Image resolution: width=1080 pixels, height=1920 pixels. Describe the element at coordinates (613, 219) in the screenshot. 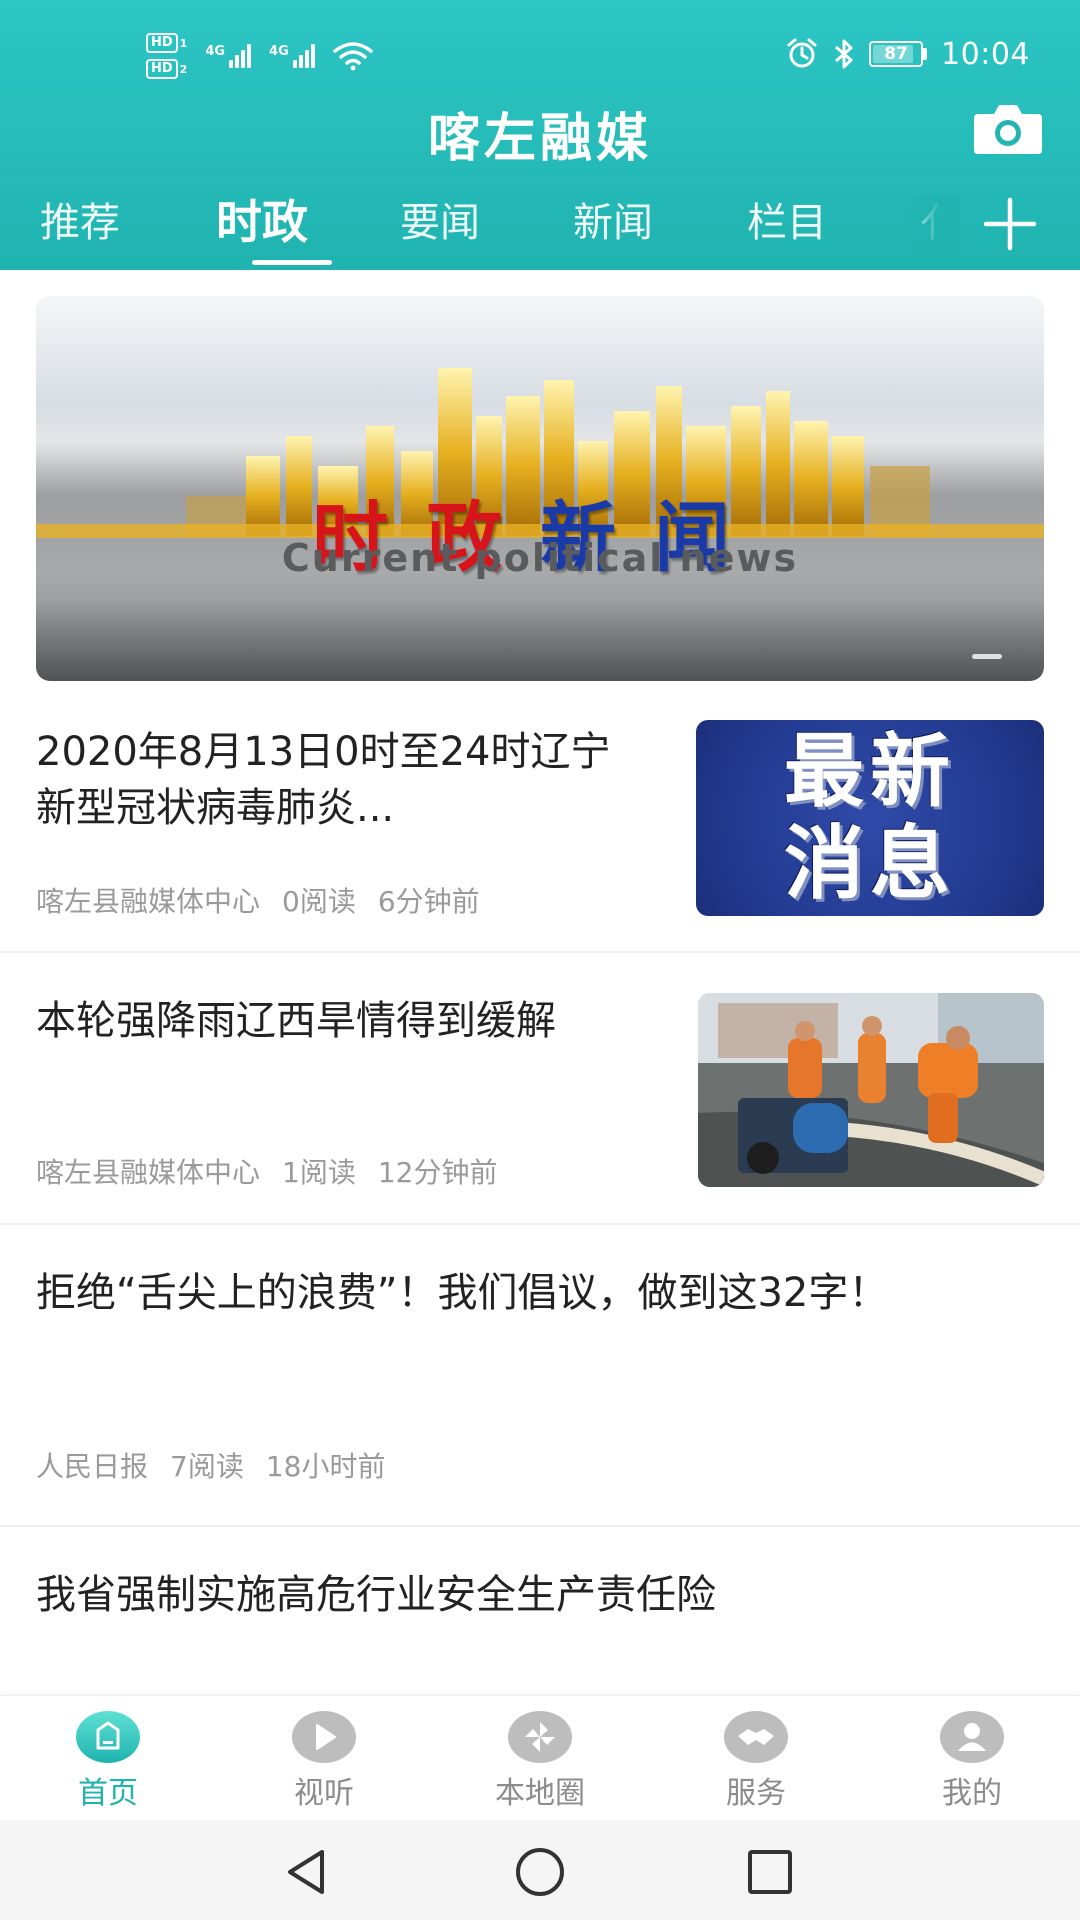

I see `tab-news: 新闻` at that location.